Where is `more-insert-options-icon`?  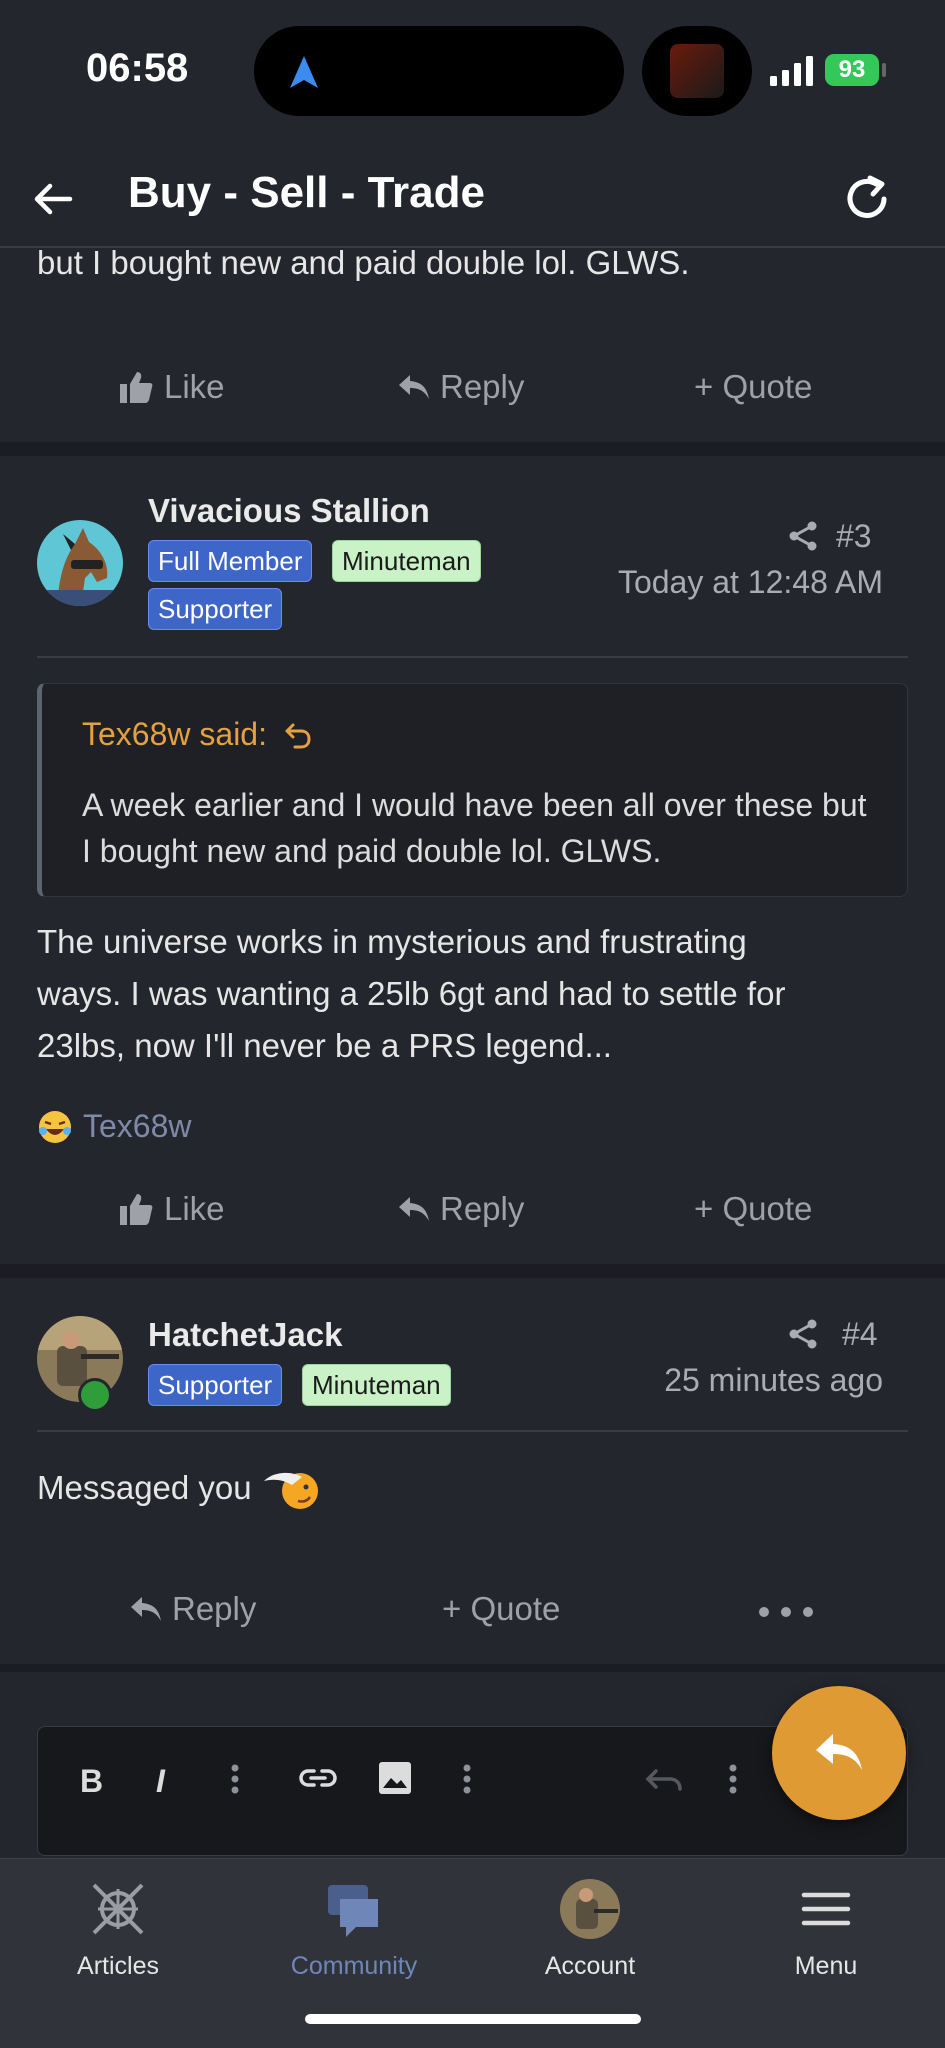
more-insert-options-icon is located at coordinates (467, 1779).